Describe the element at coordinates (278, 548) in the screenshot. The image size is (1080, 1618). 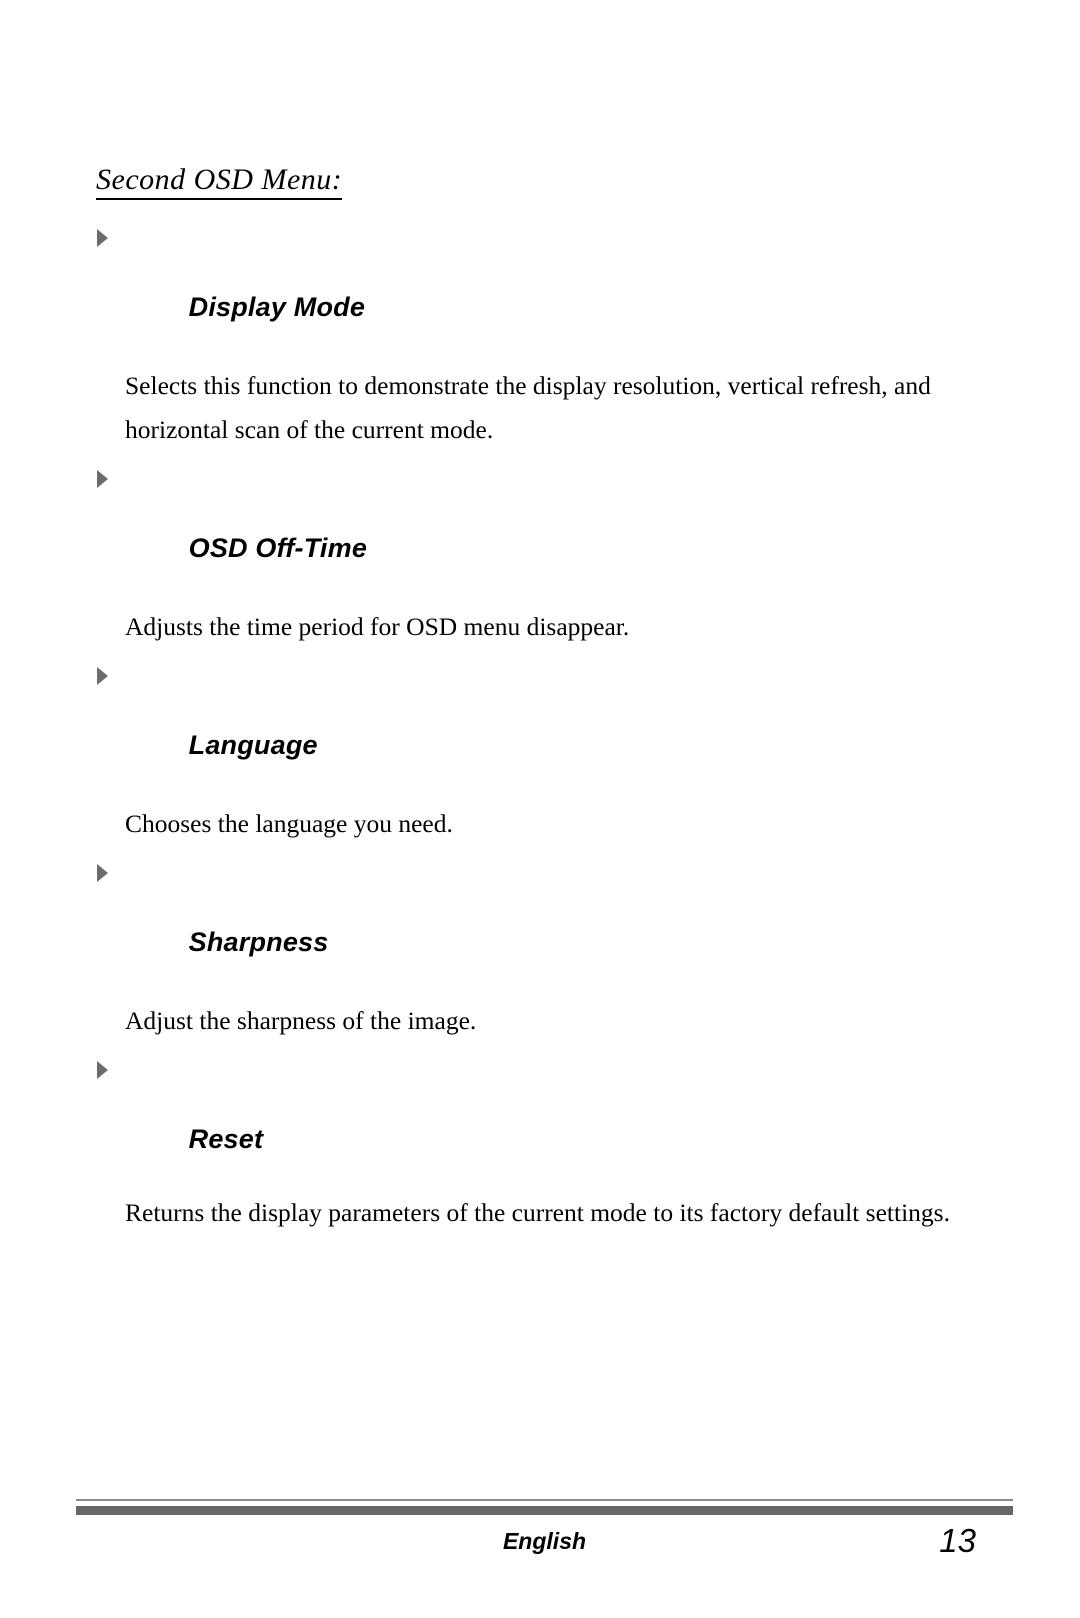
I see `entry-heading-label: OSD Off-Time` at that location.